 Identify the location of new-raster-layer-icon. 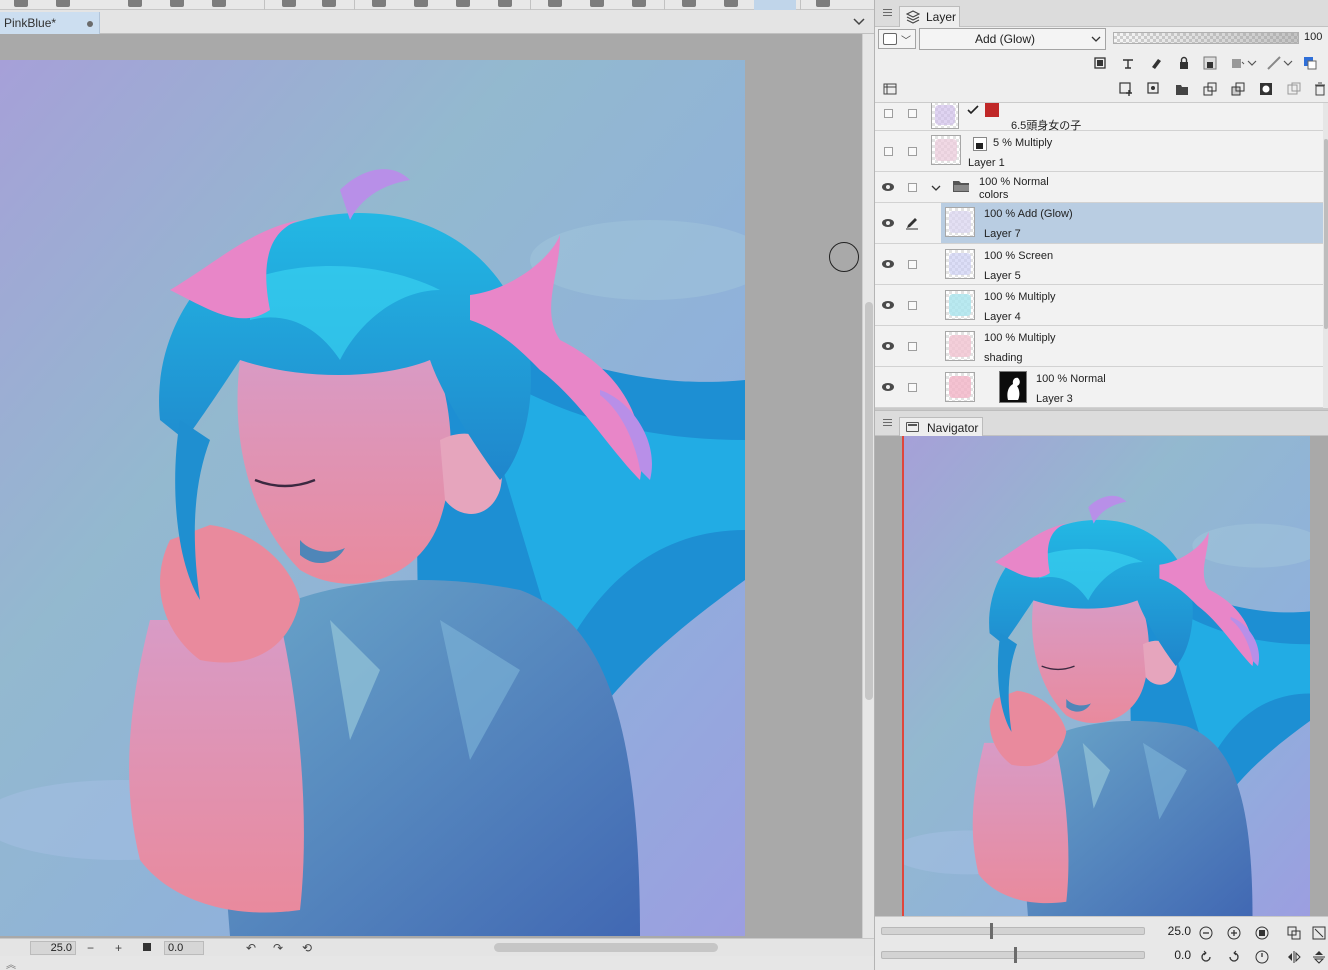
(1126, 89).